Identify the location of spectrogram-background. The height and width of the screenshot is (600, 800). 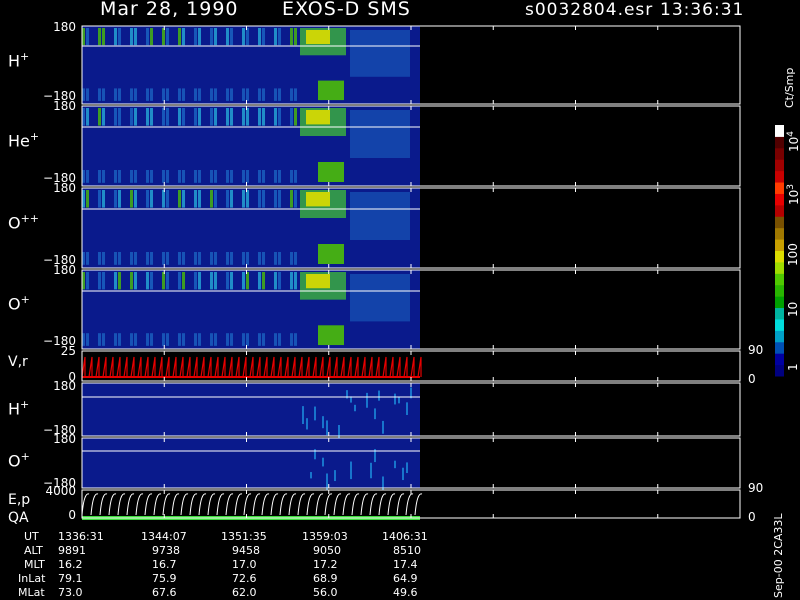
(251, 463).